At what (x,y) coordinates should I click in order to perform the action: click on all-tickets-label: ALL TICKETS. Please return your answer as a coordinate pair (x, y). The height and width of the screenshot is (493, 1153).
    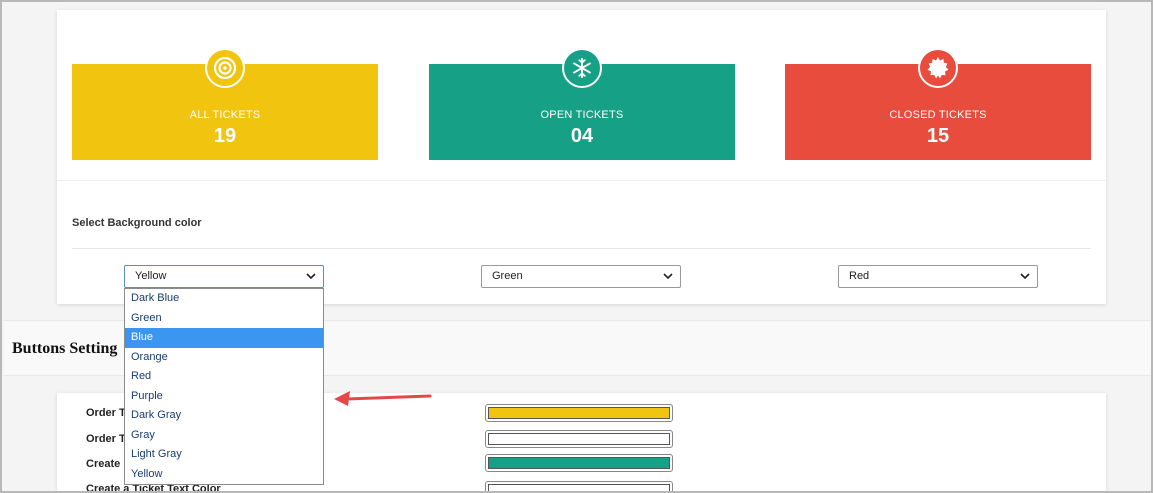
    Looking at the image, I should click on (225, 115).